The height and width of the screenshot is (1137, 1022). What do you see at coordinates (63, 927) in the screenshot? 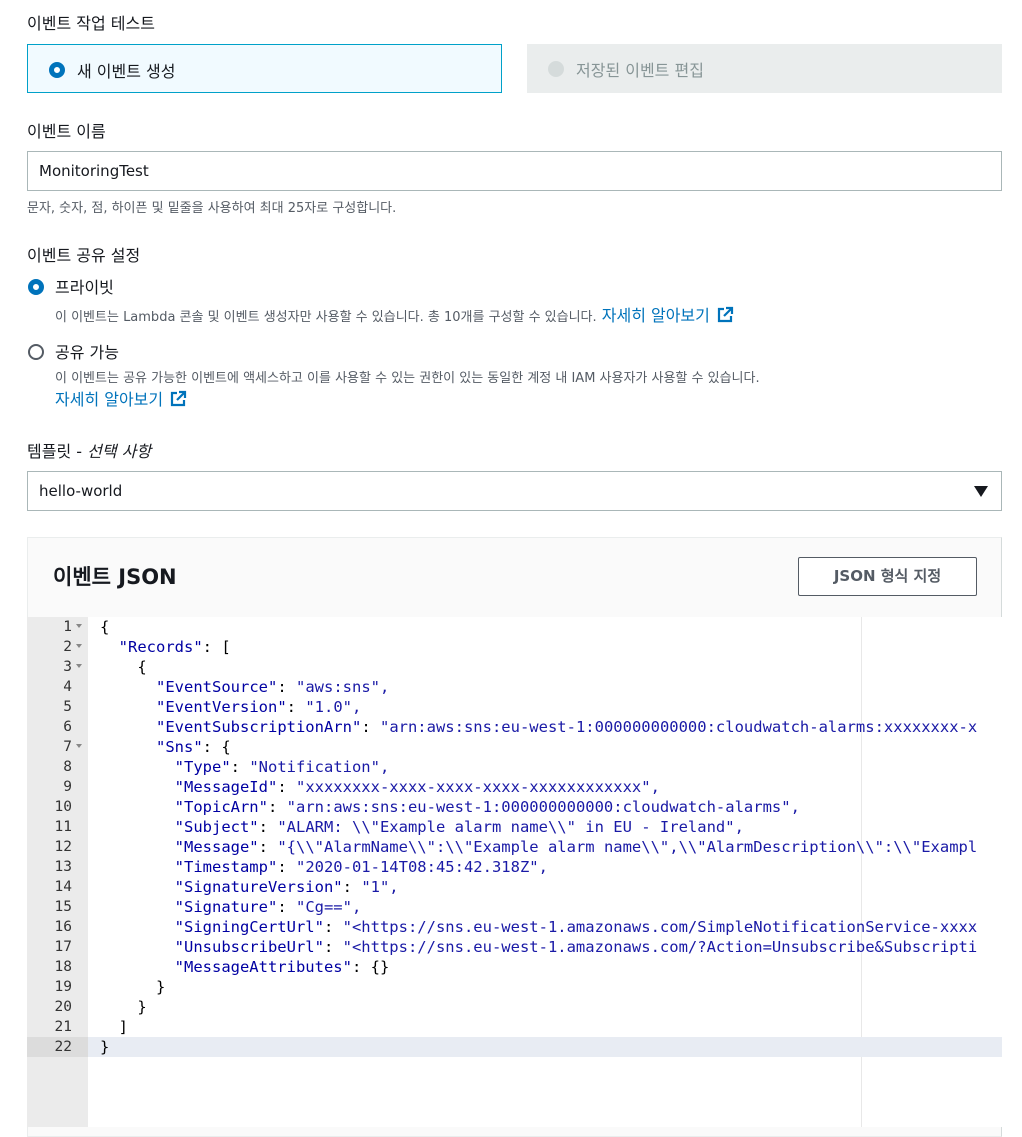
I see `line-number: 16` at bounding box center [63, 927].